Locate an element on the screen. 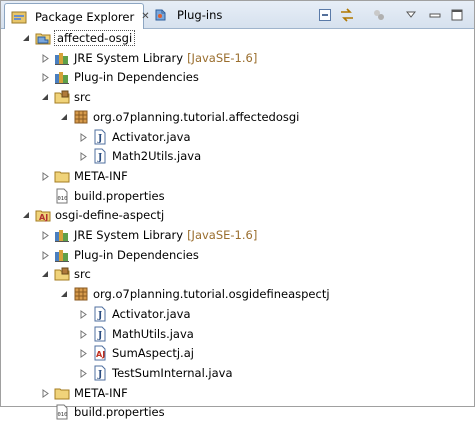  filters-icon is located at coordinates (379, 15).